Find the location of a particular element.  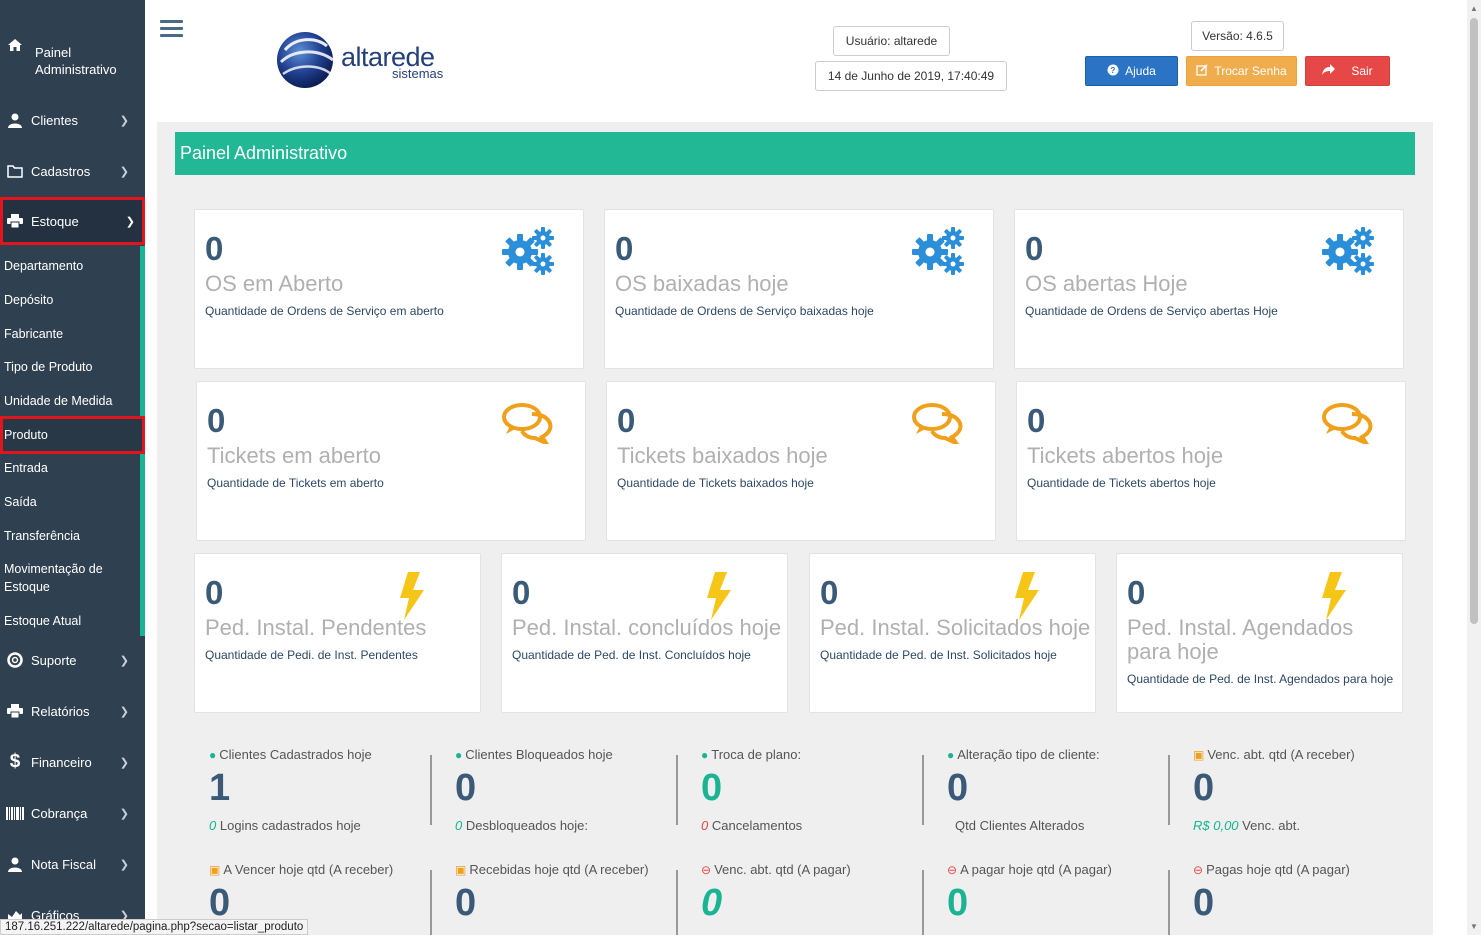

card-title: Ped. Instal. Solicitados hoje is located at coordinates (955, 627).